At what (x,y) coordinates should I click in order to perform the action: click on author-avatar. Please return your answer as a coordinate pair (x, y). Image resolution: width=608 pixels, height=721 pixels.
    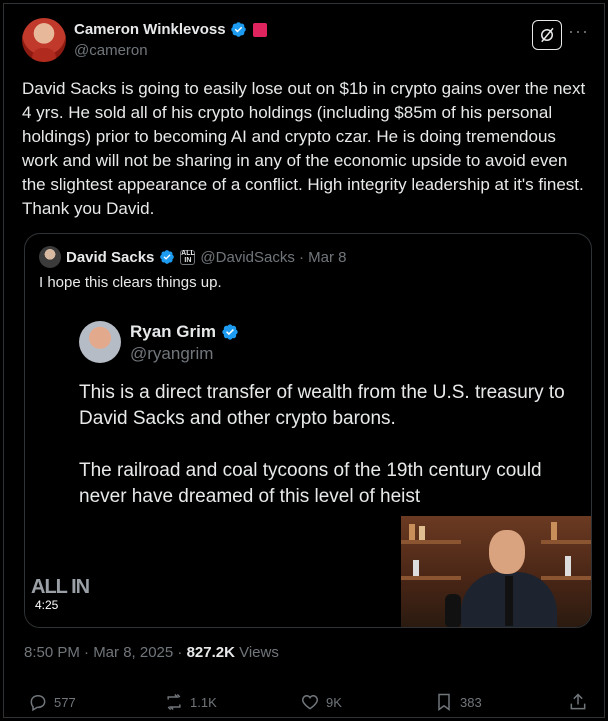
    Looking at the image, I should click on (44, 40).